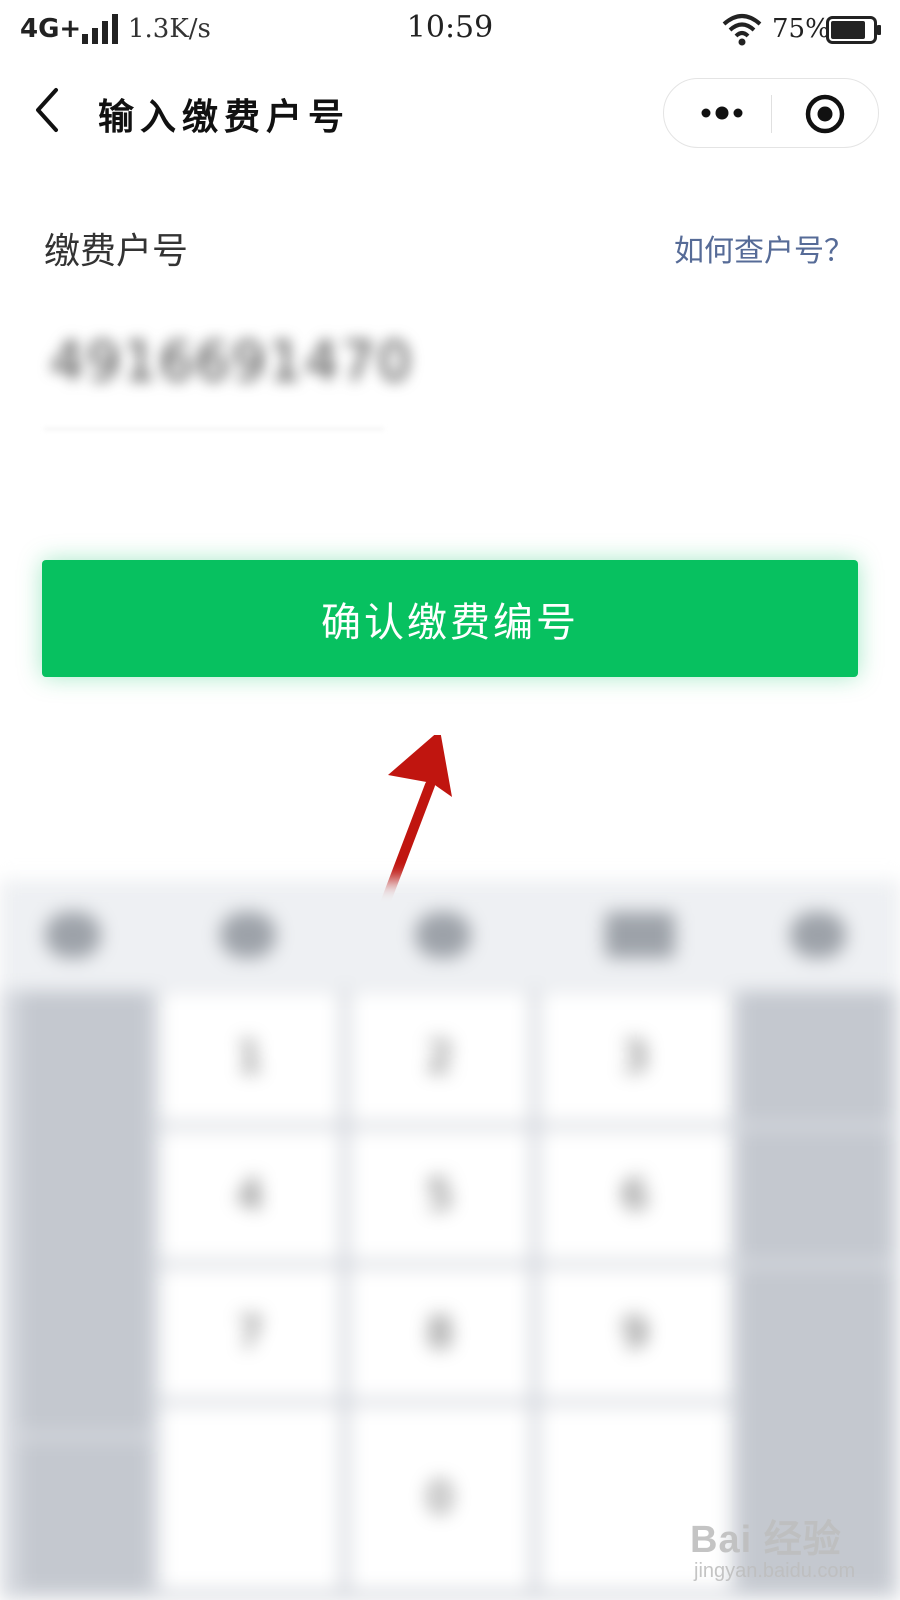  I want to click on keyboard-toolbar, so click(450, 935).